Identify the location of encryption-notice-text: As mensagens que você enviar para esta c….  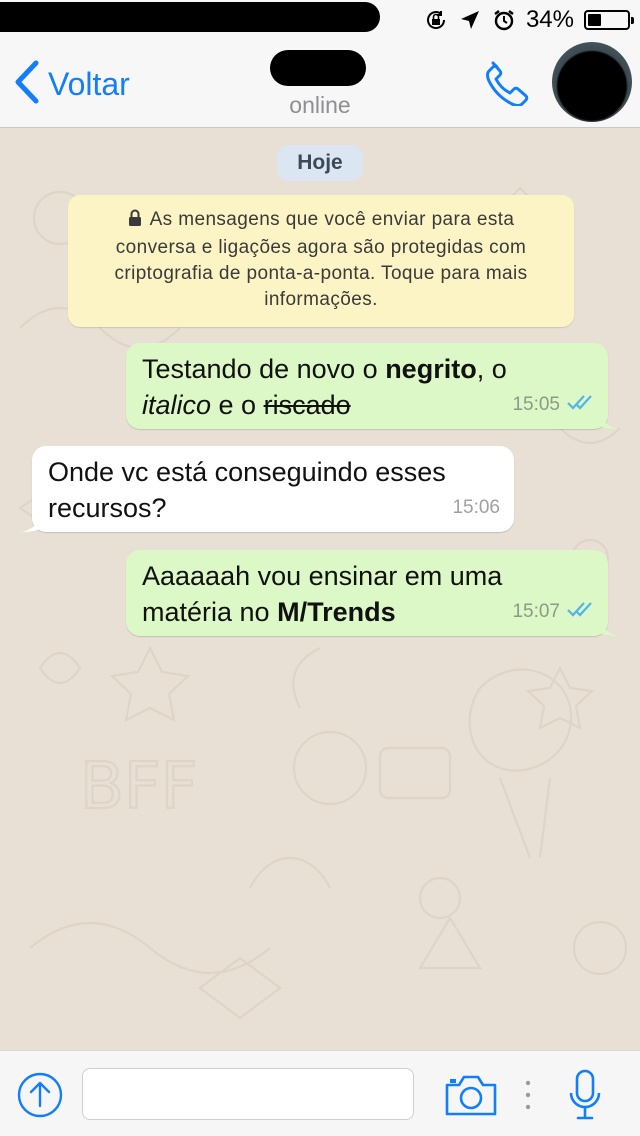
(321, 259).